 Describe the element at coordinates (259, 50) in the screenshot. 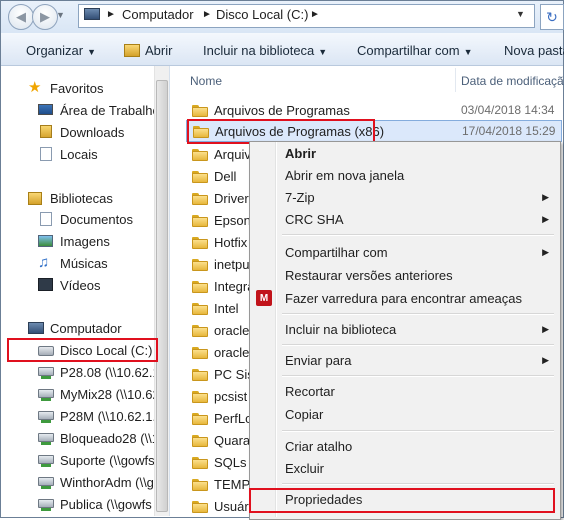

I see `include-label: Incluir na biblioteca` at that location.